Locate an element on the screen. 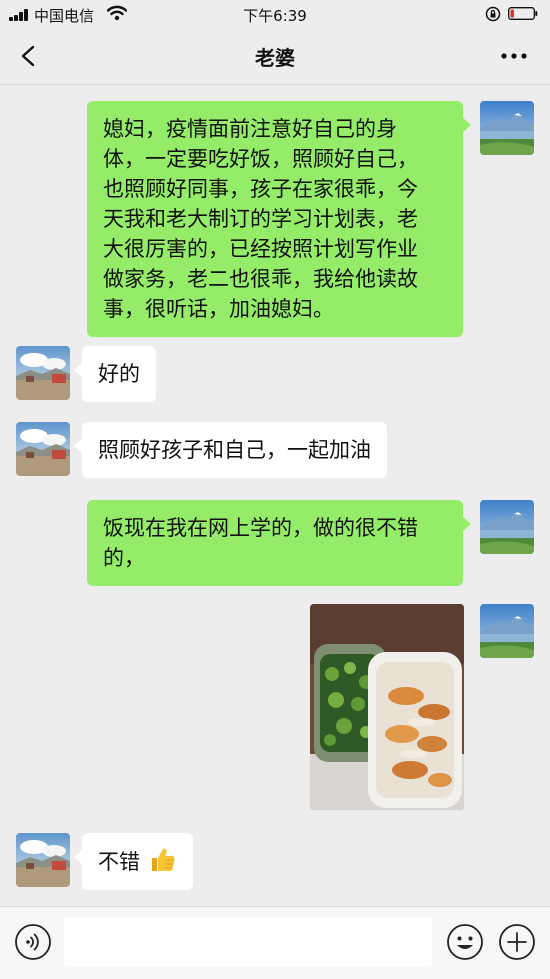 The height and width of the screenshot is (979, 550). plus-icon is located at coordinates (517, 942).